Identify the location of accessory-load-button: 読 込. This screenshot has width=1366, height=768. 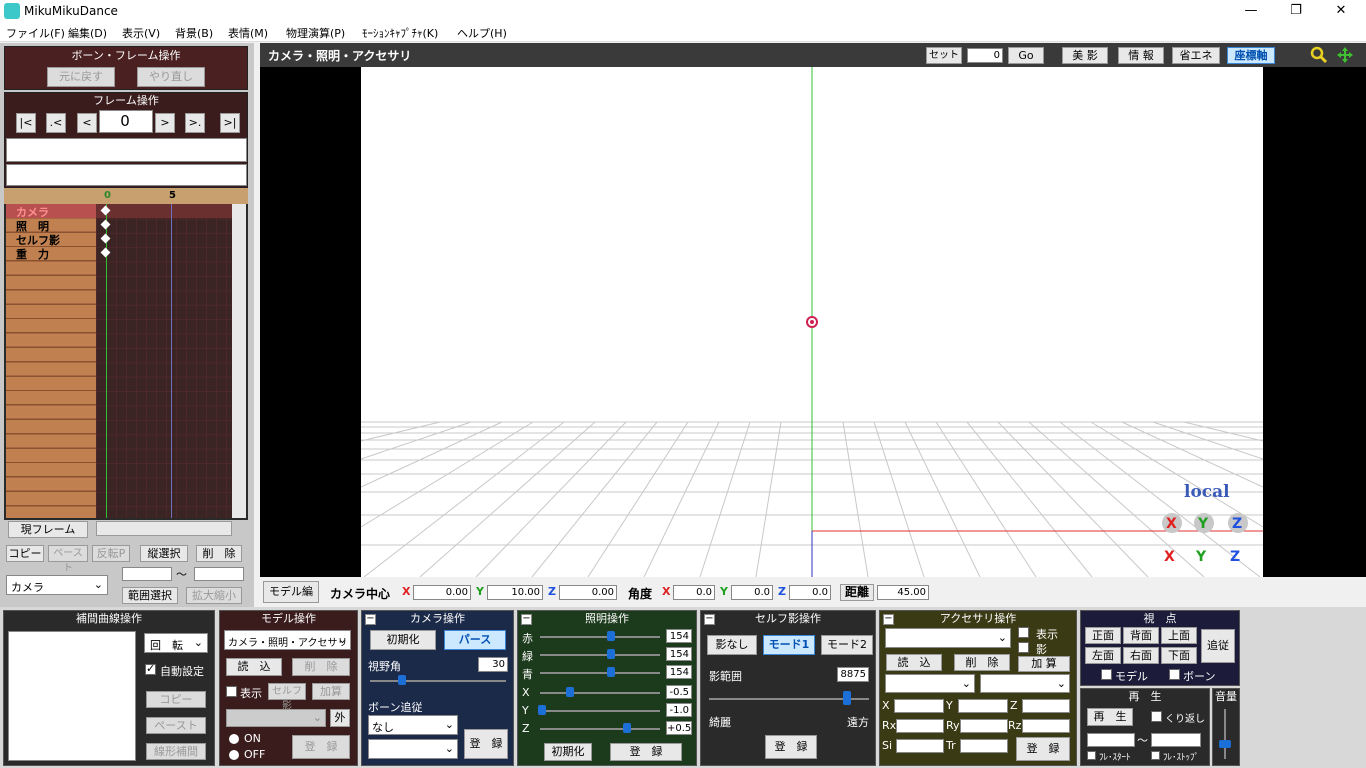
(914, 662).